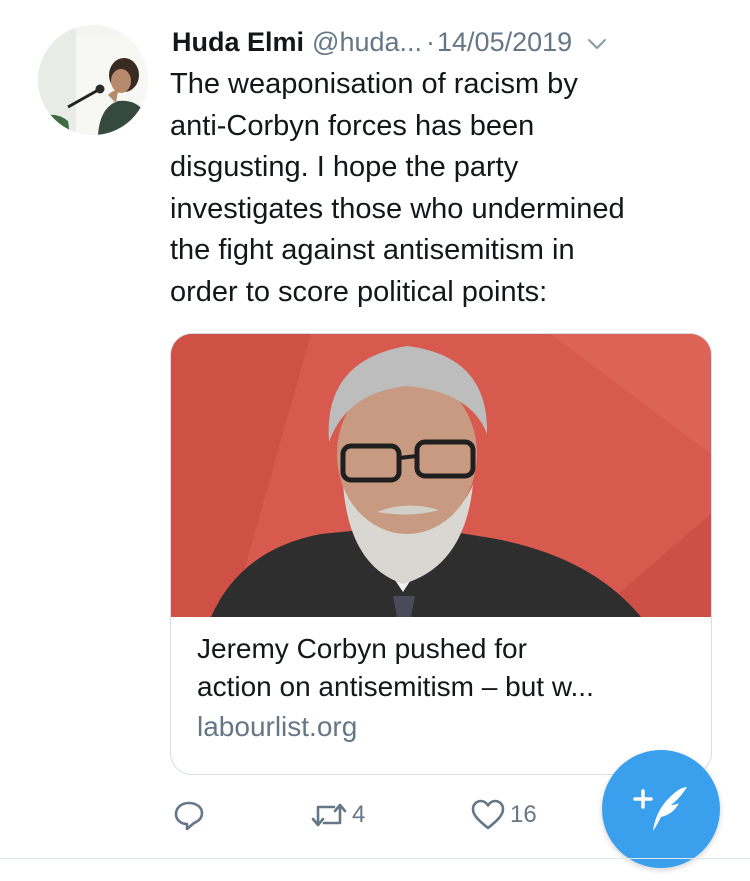 The height and width of the screenshot is (881, 750). What do you see at coordinates (372, 250) in the screenshot?
I see `tweet-text-line: the fight against antisemitism in` at bounding box center [372, 250].